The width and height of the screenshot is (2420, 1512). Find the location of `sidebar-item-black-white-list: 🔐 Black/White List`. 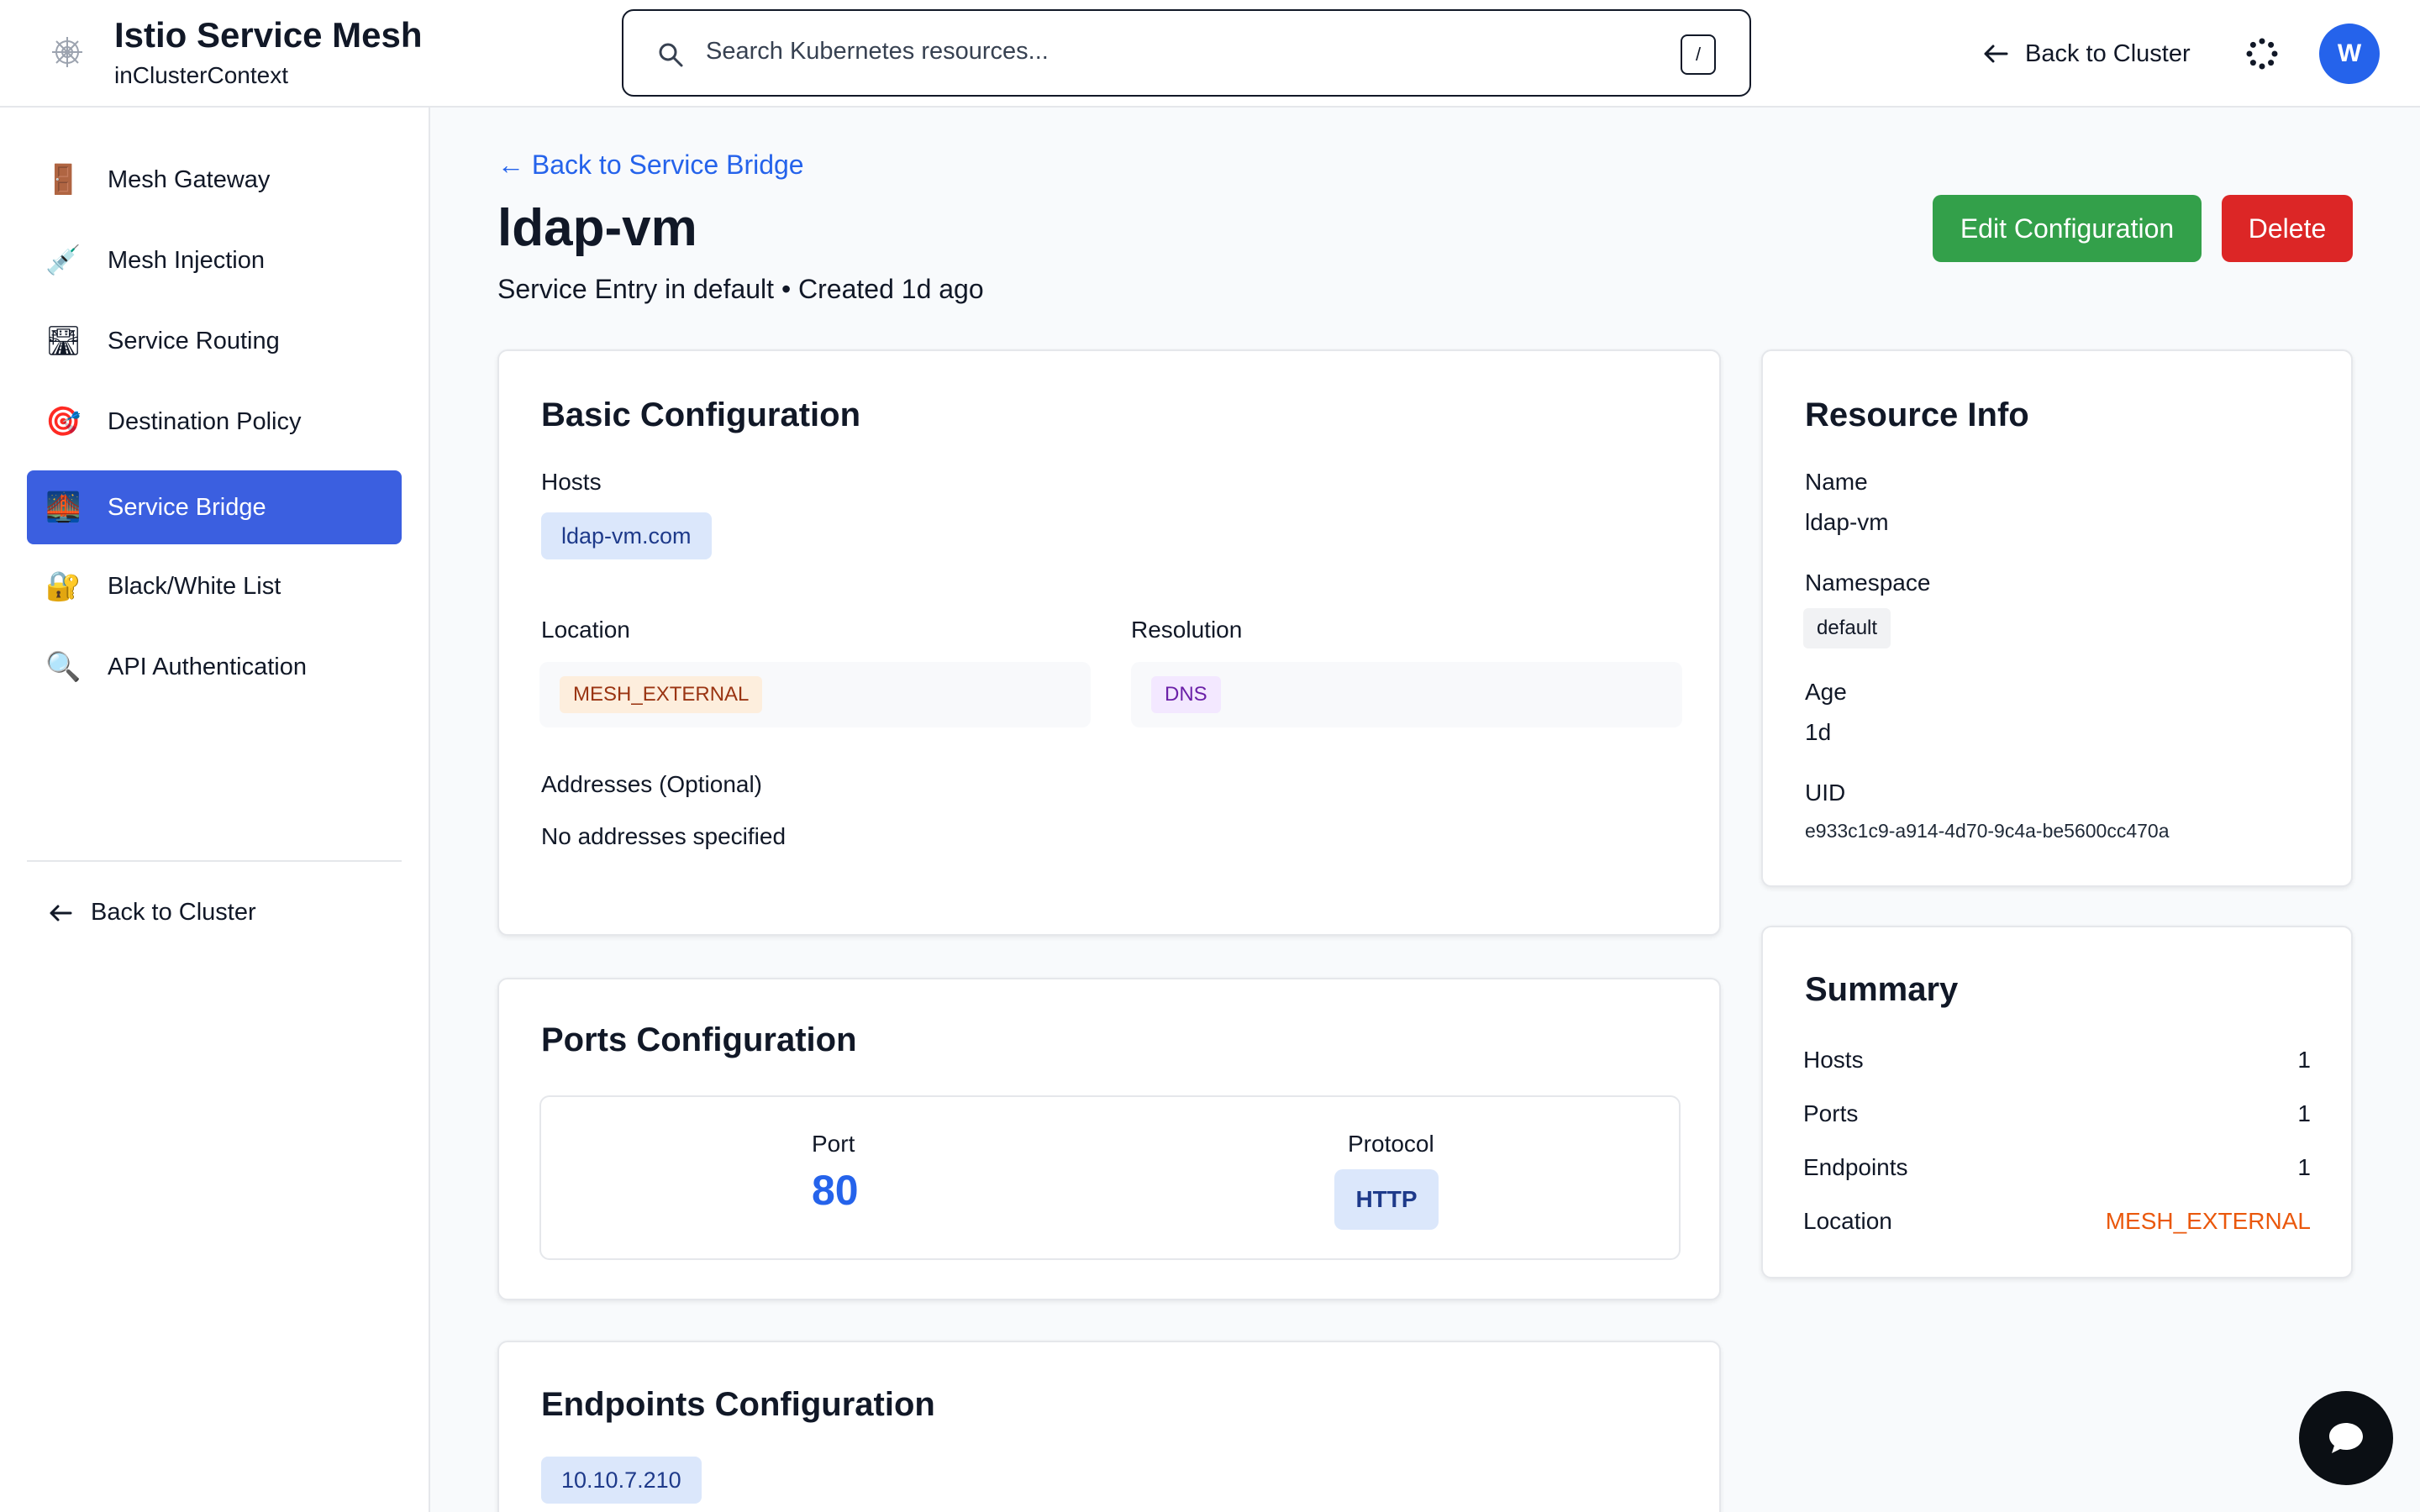

sidebar-item-black-white-list: 🔐 Black/White List is located at coordinates (214, 586).